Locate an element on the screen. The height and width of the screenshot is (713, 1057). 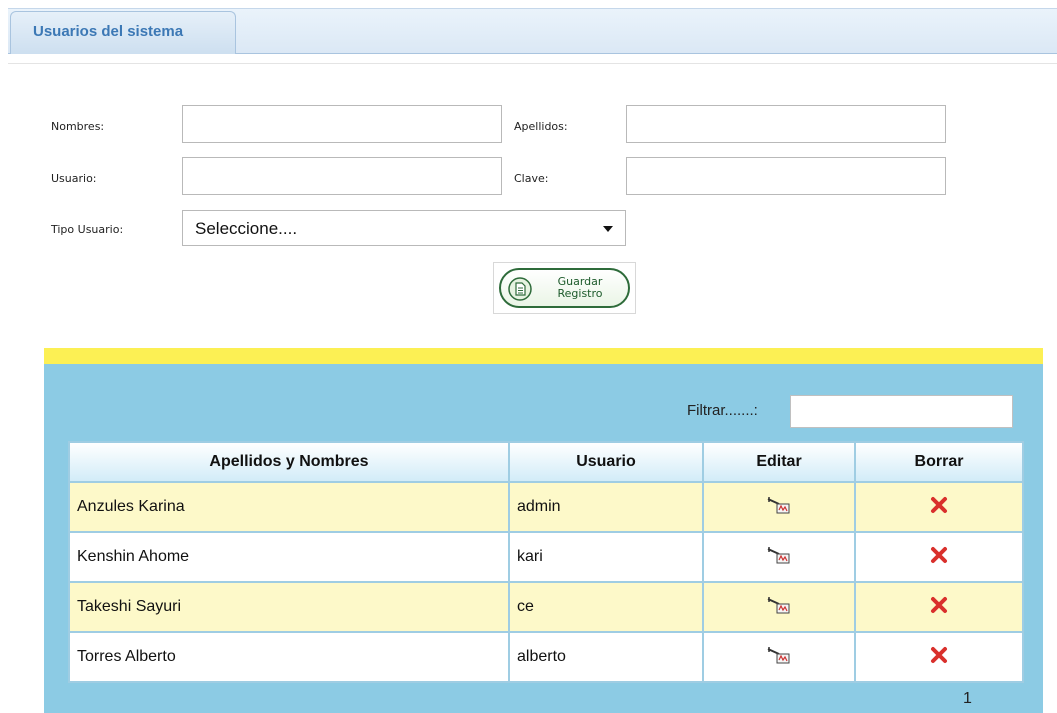
filter-input is located at coordinates (901, 411).